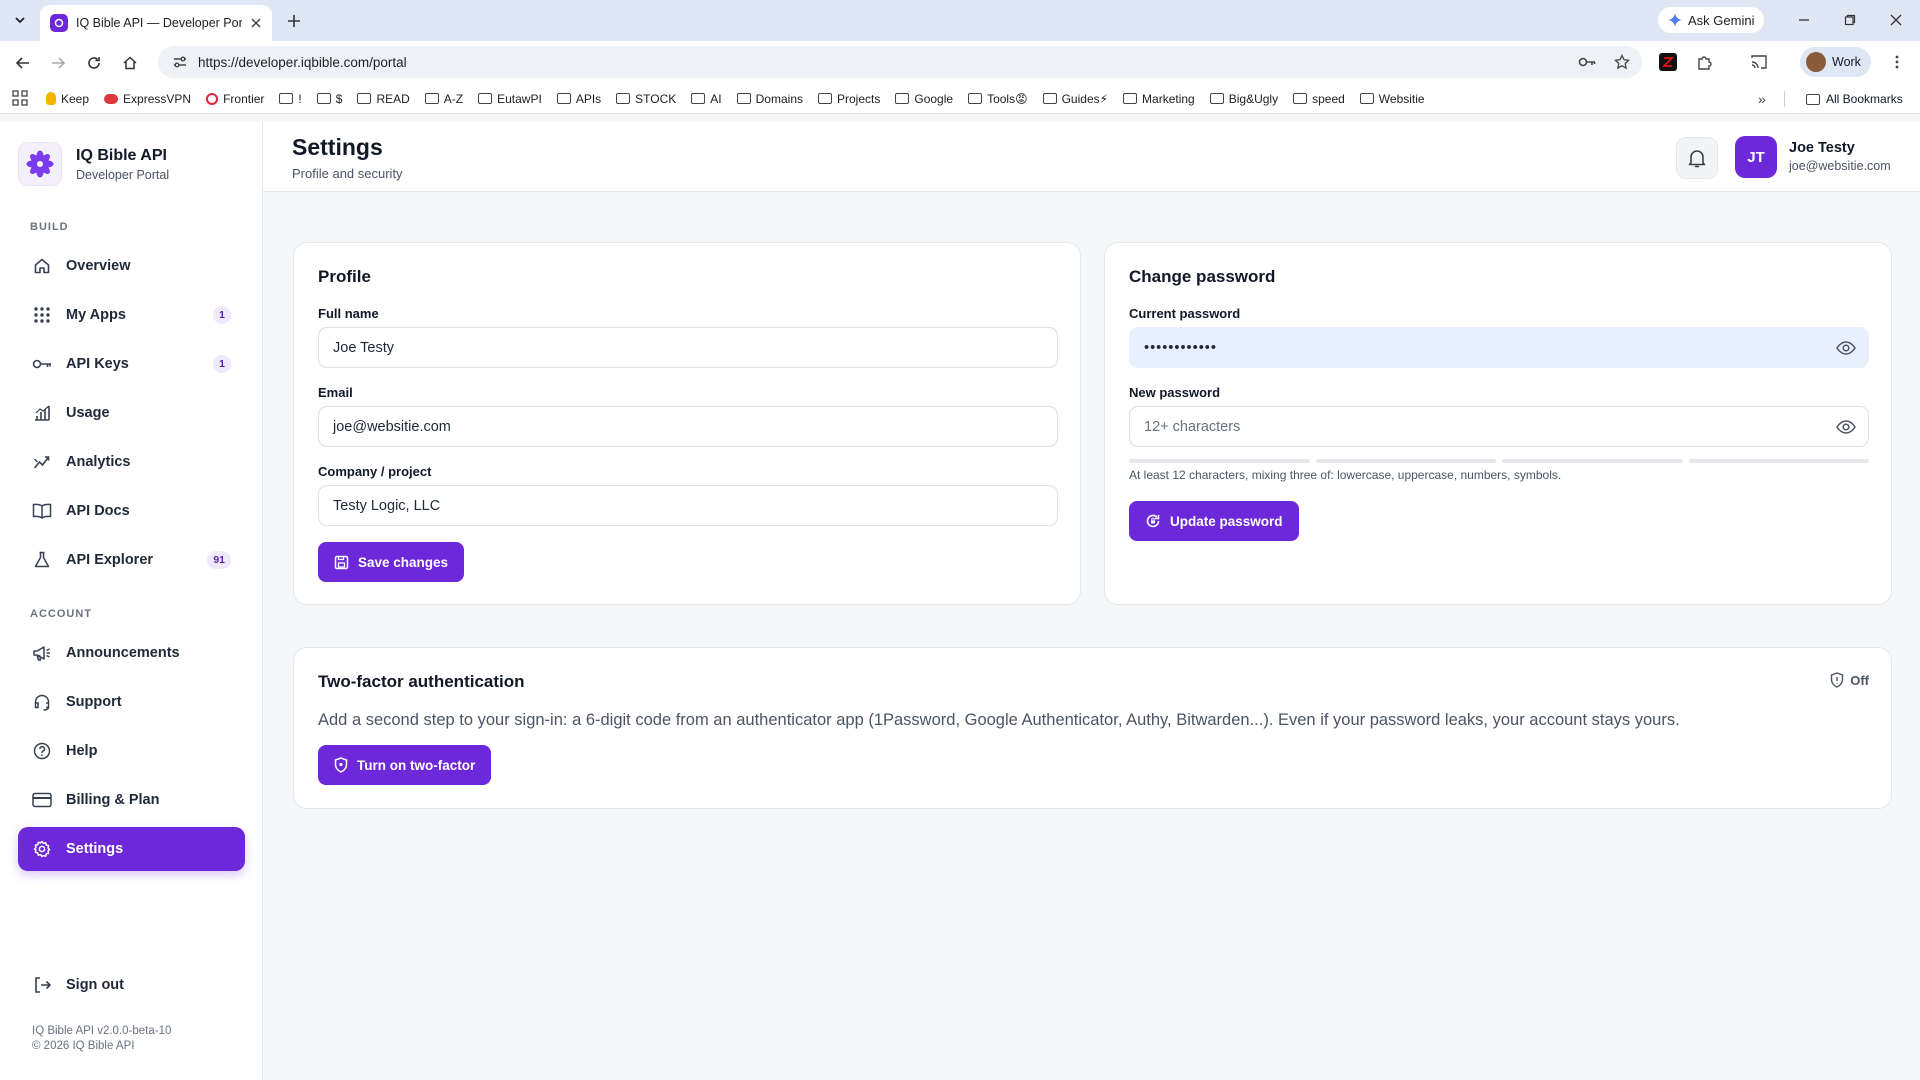 Image resolution: width=1920 pixels, height=1080 pixels. I want to click on sidebar-item-billing: Billing & Plan, so click(131, 800).